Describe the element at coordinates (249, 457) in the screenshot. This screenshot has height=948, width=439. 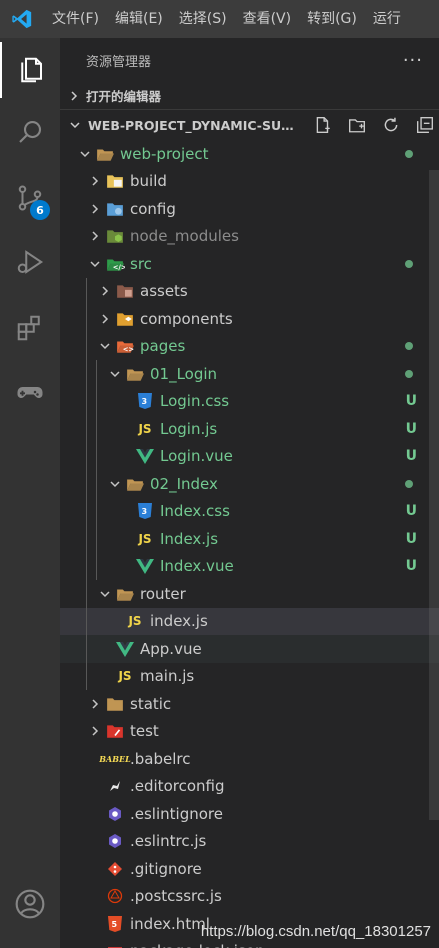
I see `tree-item: Login.vue U` at that location.